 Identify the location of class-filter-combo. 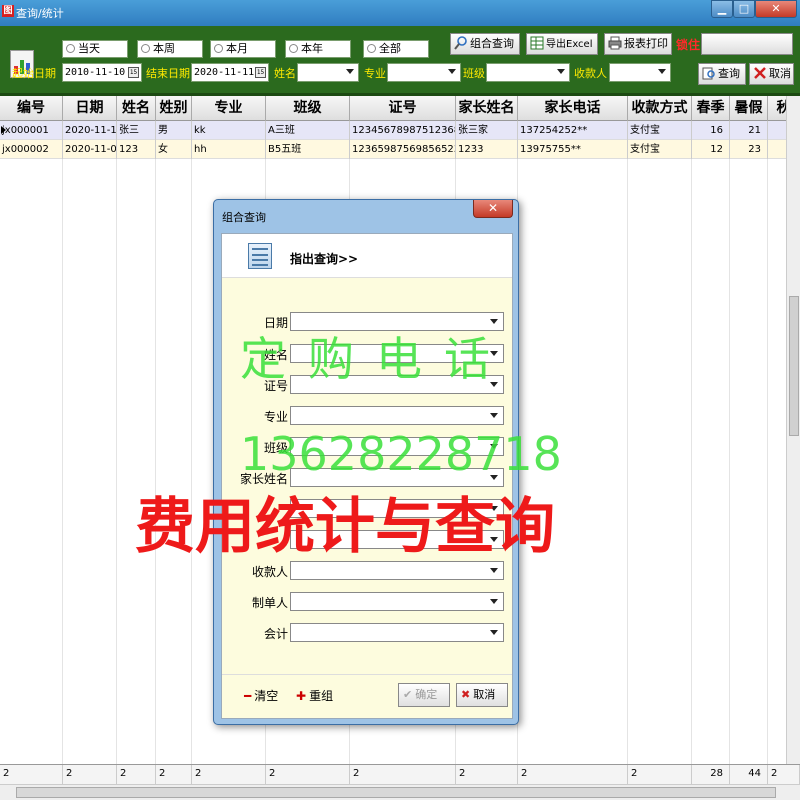
(528, 72).